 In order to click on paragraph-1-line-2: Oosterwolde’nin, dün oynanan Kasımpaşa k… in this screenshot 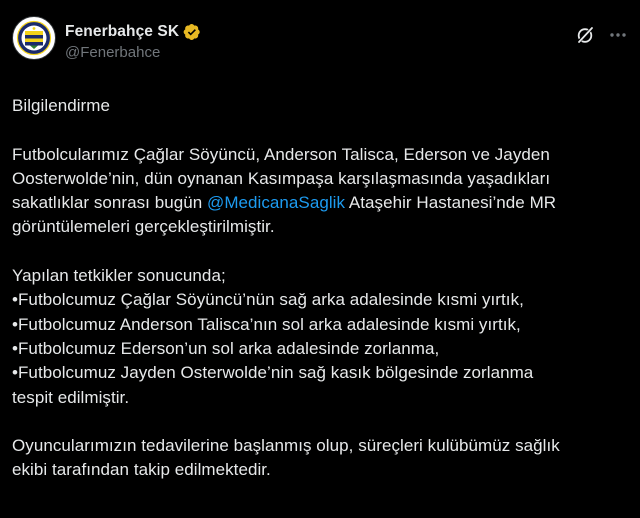, I will do `click(281, 178)`.